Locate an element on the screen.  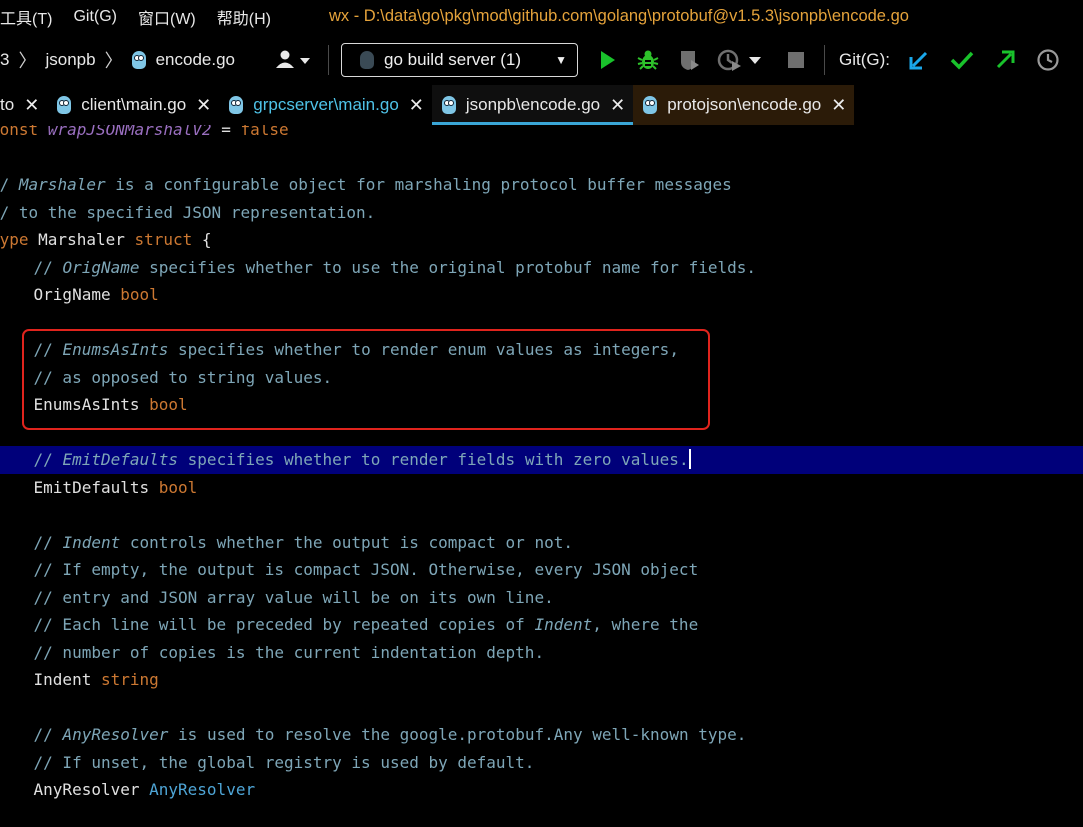
tab-jsonpb-encode: jsonpb\encode.go ✕ is located at coordinates (532, 105).